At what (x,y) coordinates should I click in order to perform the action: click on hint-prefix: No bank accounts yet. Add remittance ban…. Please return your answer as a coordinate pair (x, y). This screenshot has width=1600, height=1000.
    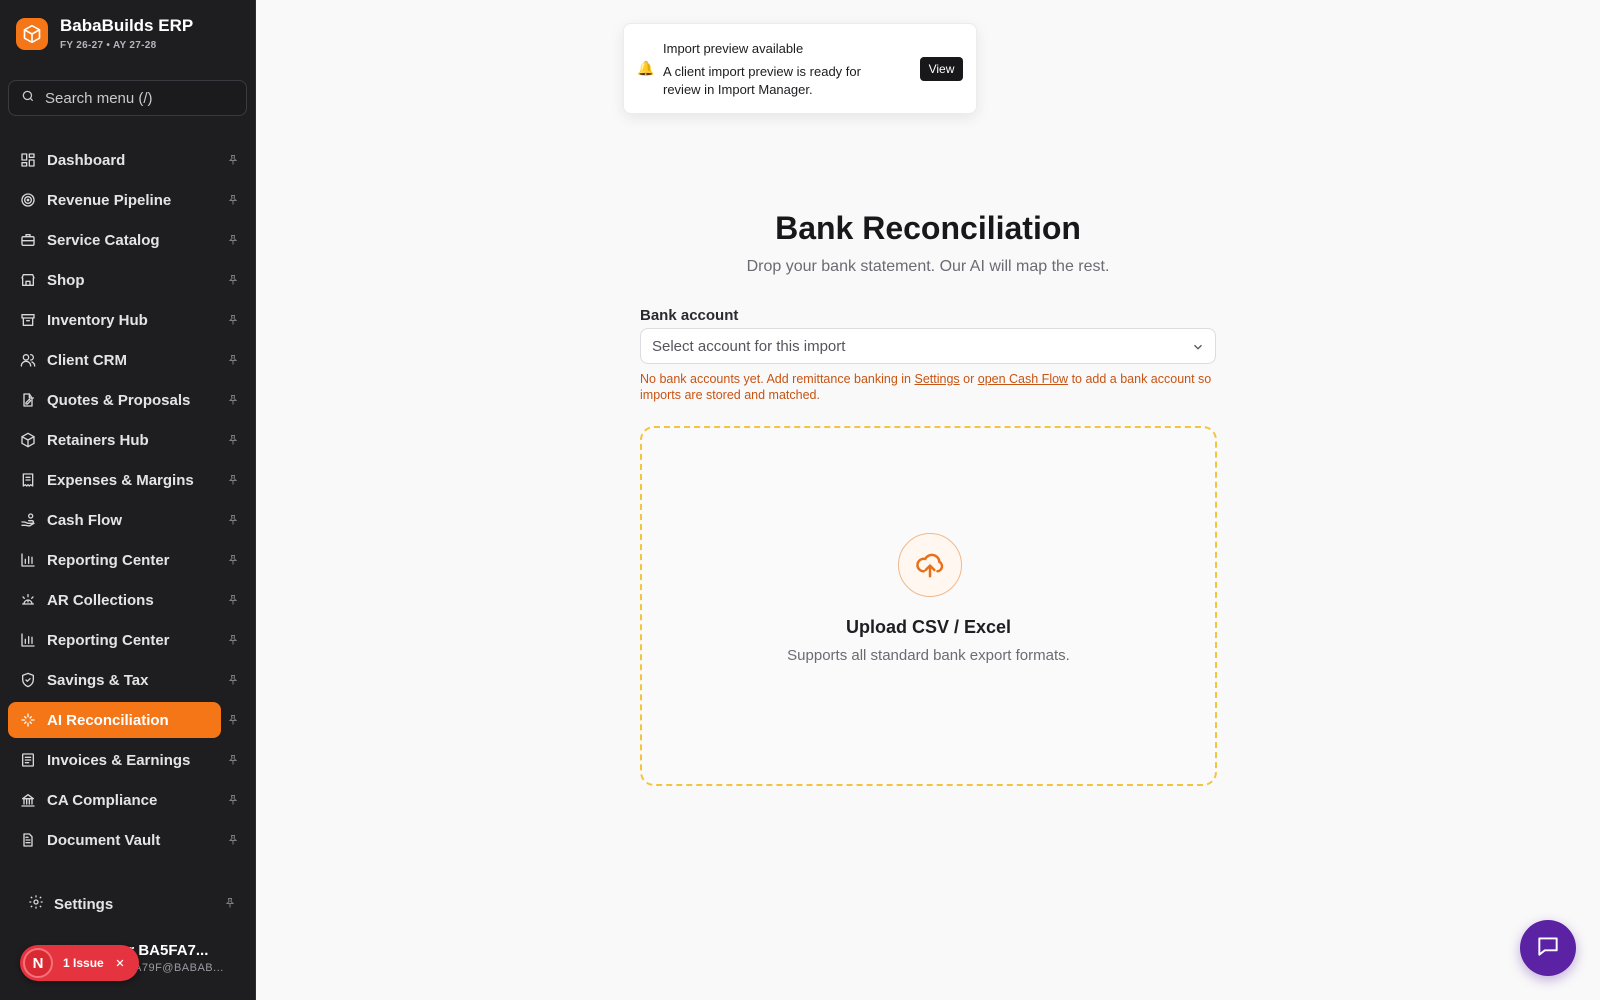
    Looking at the image, I should click on (775, 379).